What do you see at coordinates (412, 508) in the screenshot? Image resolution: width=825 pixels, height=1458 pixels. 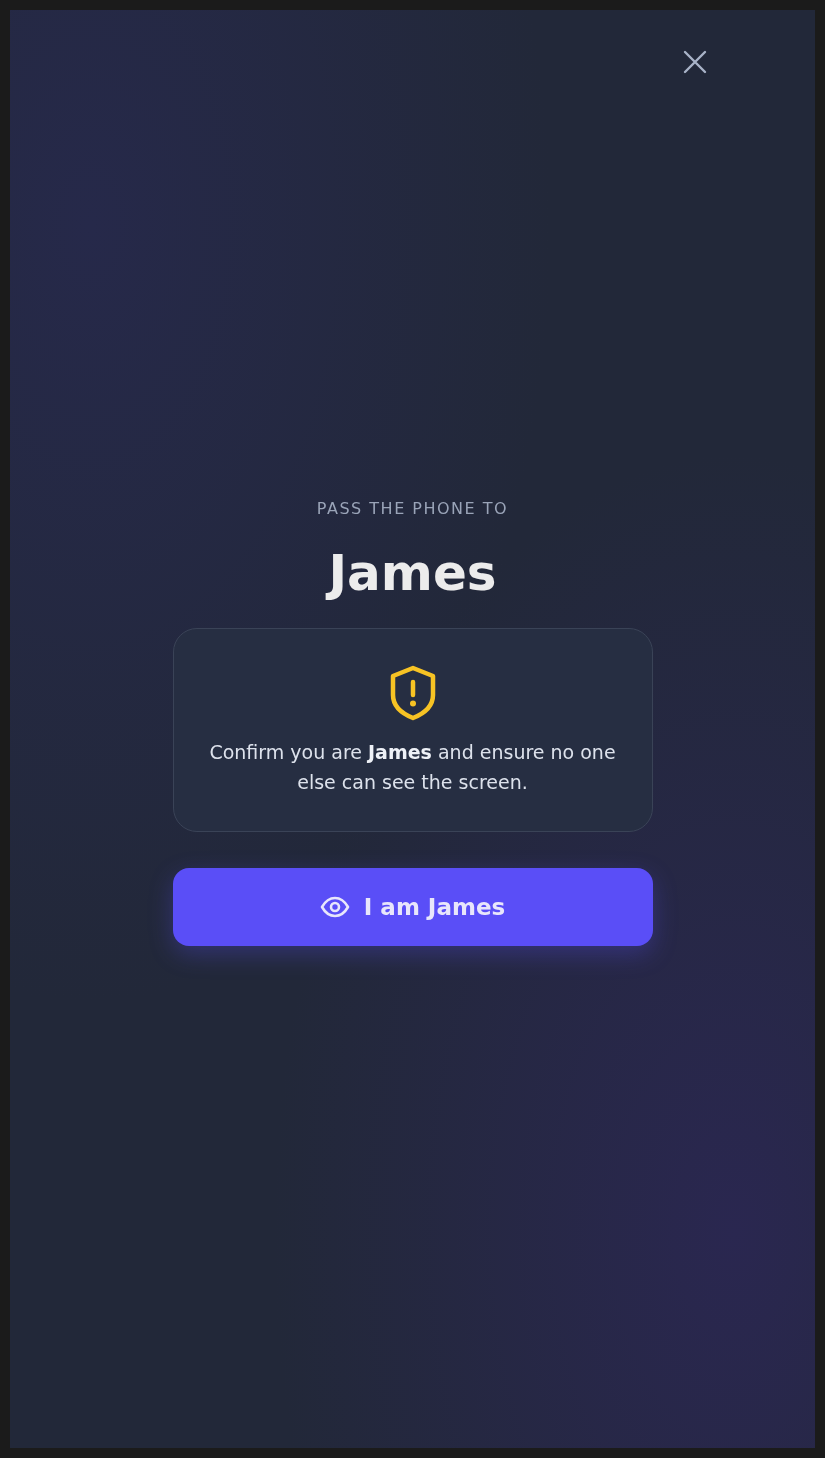 I see `prompt-text: PASS THE PHONE TO` at bounding box center [412, 508].